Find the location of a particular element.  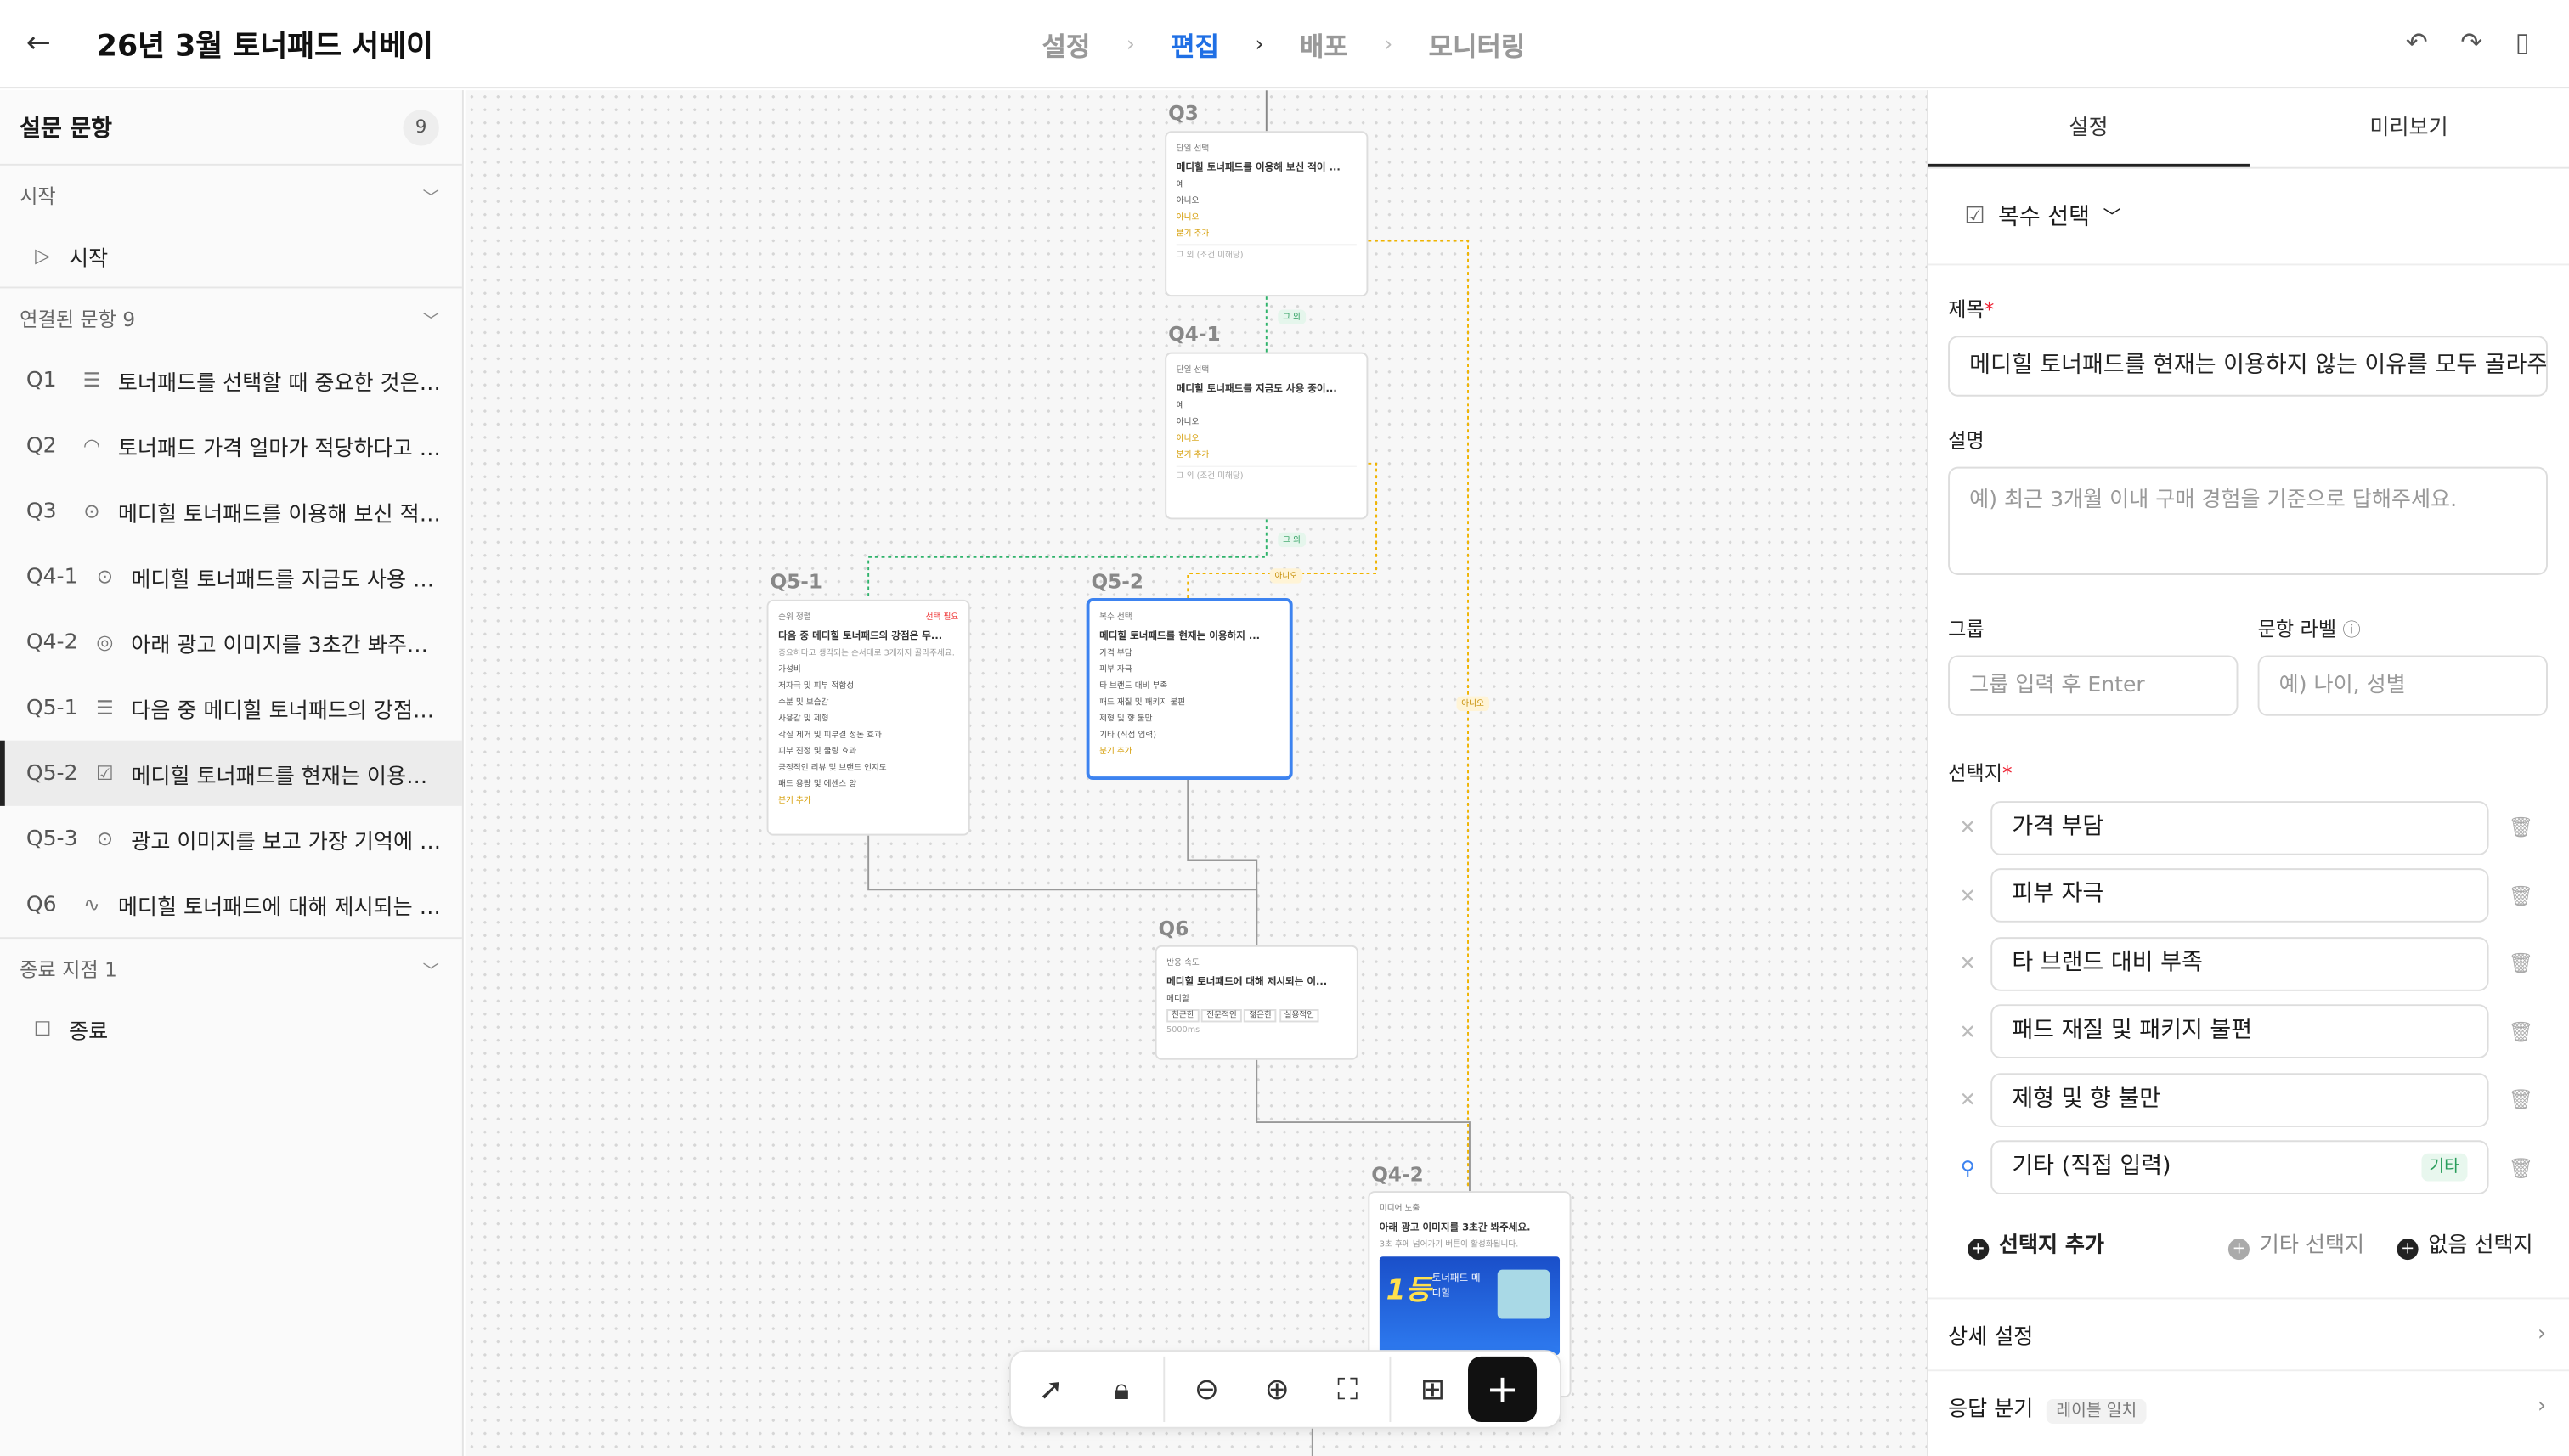

zoom-out-icon: ⊖ is located at coordinates (1207, 1390).